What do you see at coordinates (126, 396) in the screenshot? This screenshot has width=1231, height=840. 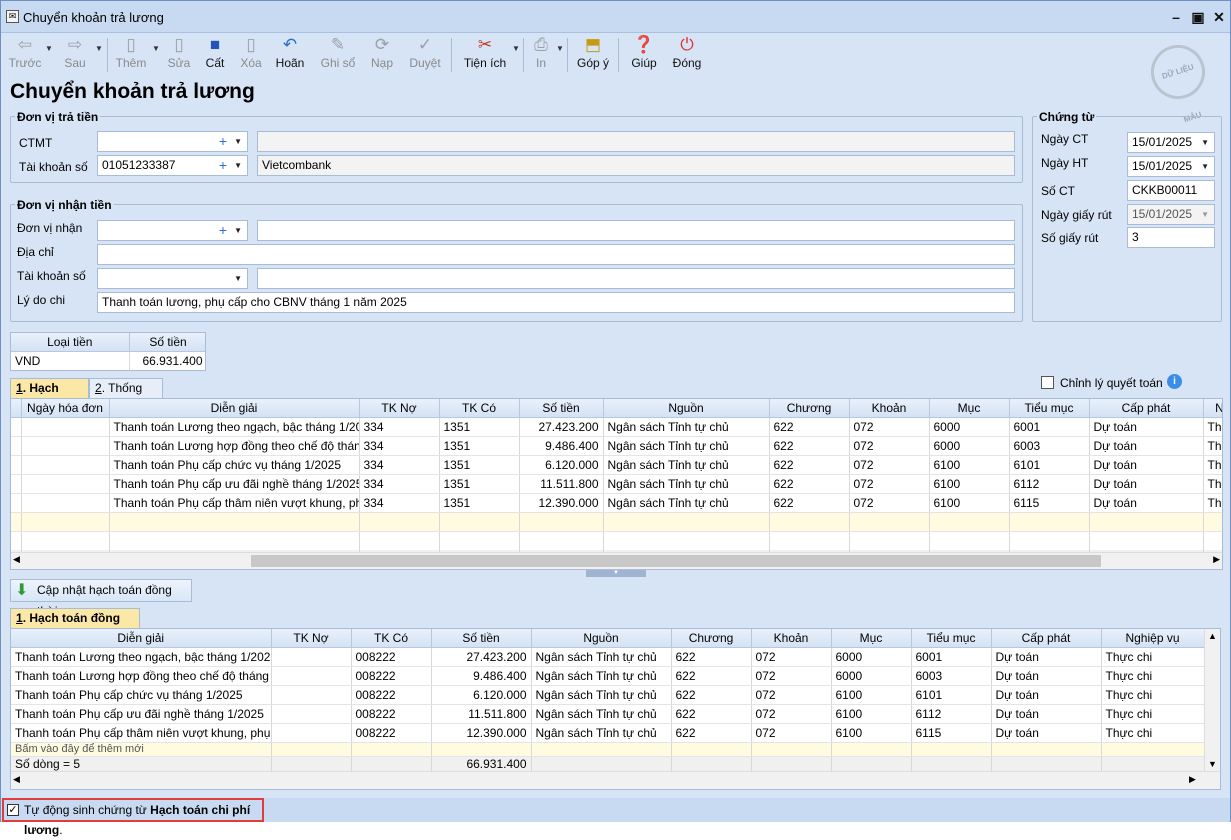 I see `tab-statistics: 2. Thống kê` at bounding box center [126, 396].